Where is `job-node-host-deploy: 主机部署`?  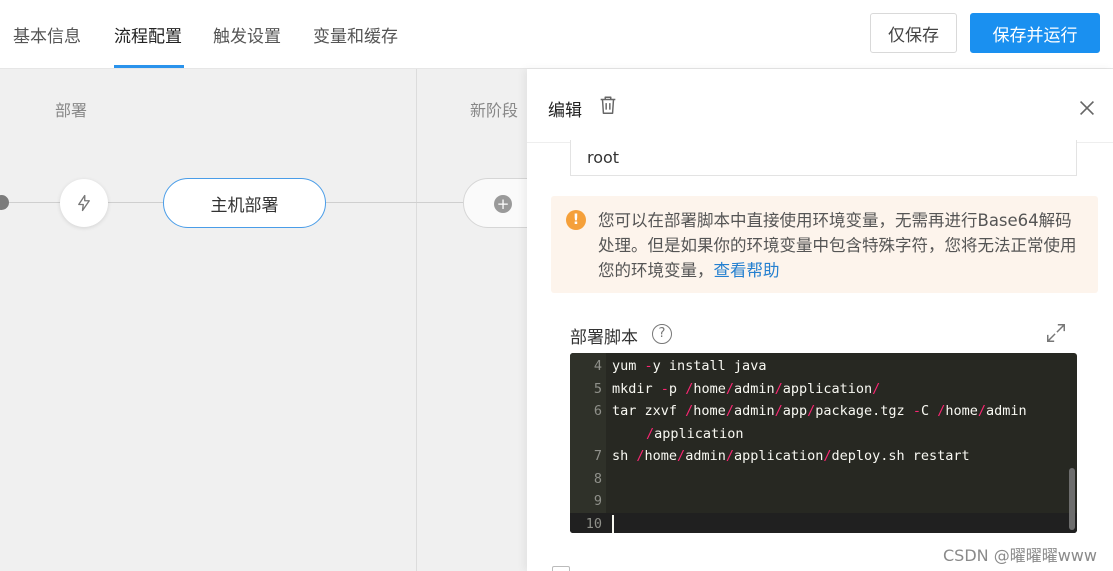 job-node-host-deploy: 主机部署 is located at coordinates (244, 203).